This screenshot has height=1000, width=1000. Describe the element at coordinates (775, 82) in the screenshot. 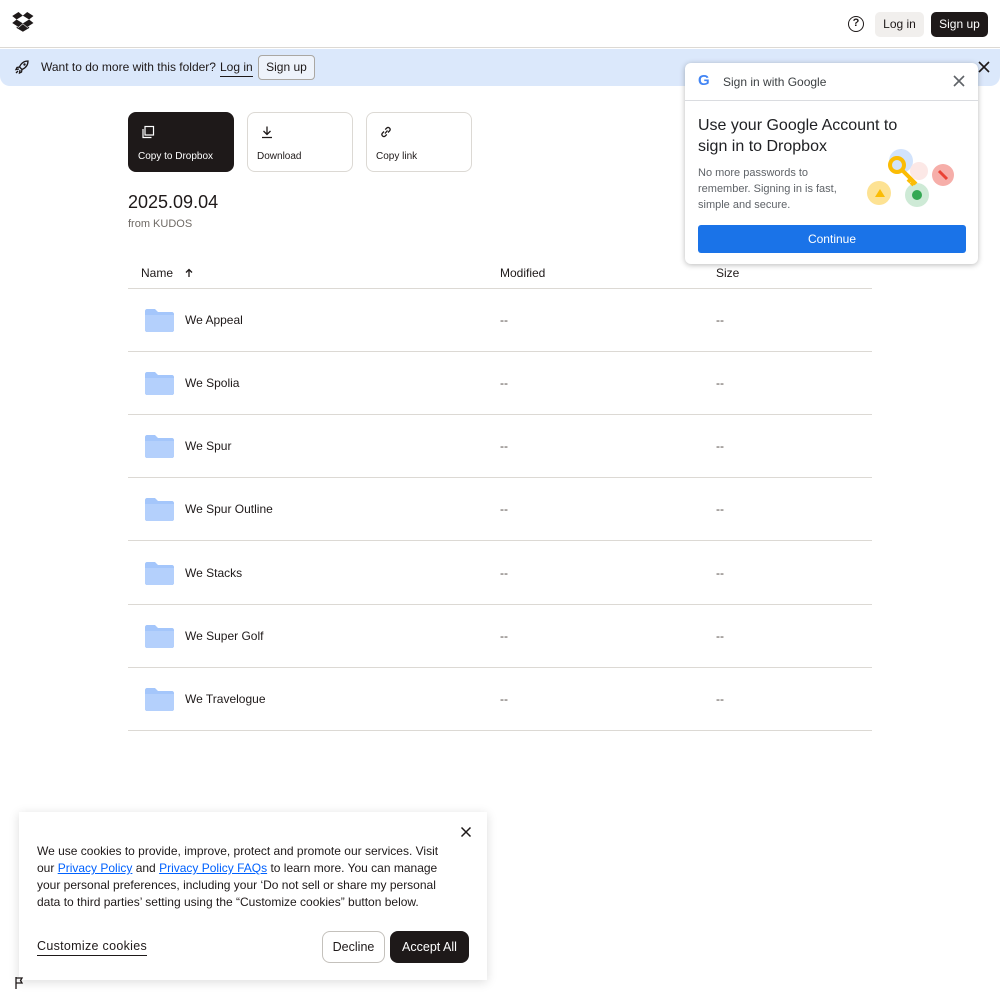

I see `google-signin-header: Sign in with Google` at that location.